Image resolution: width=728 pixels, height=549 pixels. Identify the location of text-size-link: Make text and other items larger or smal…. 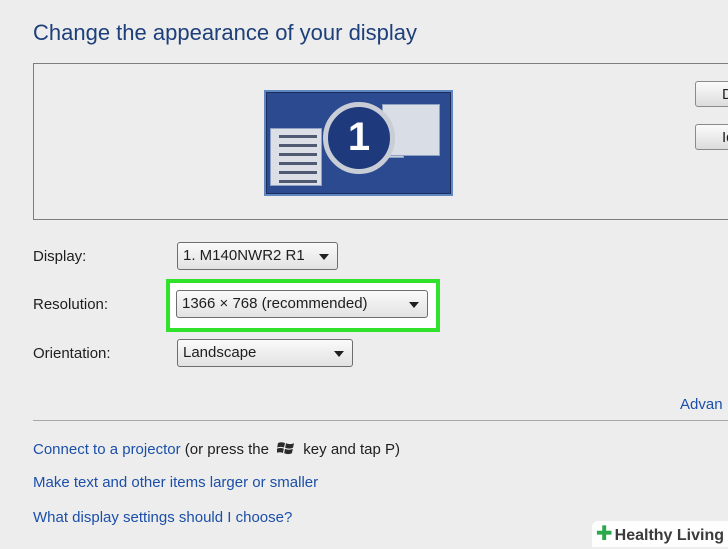
(175, 482).